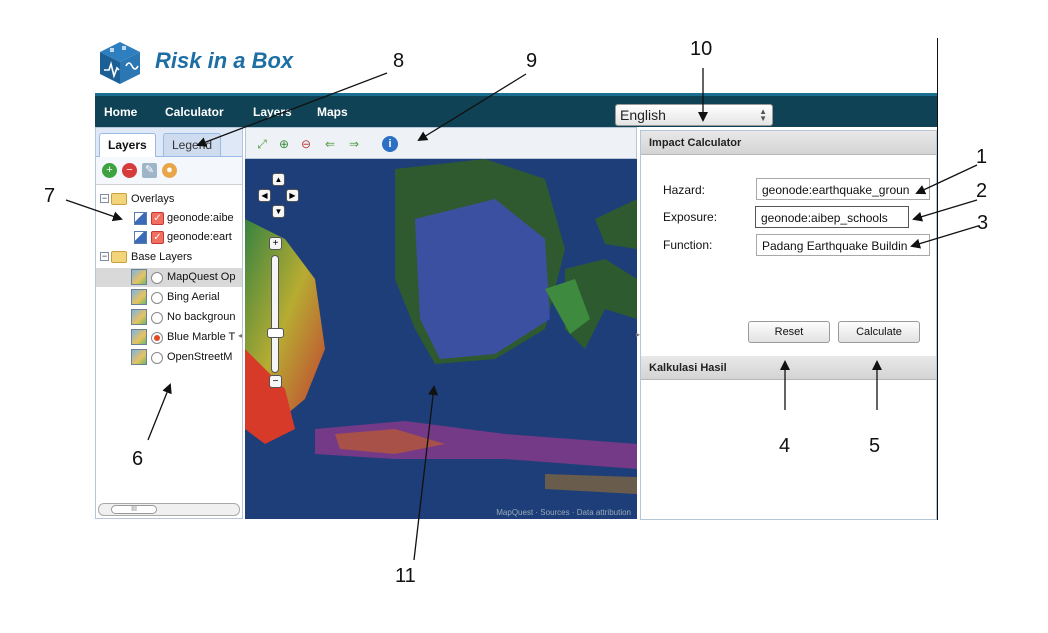  Describe the element at coordinates (532, 61) in the screenshot. I see `callout-9: 9` at that location.